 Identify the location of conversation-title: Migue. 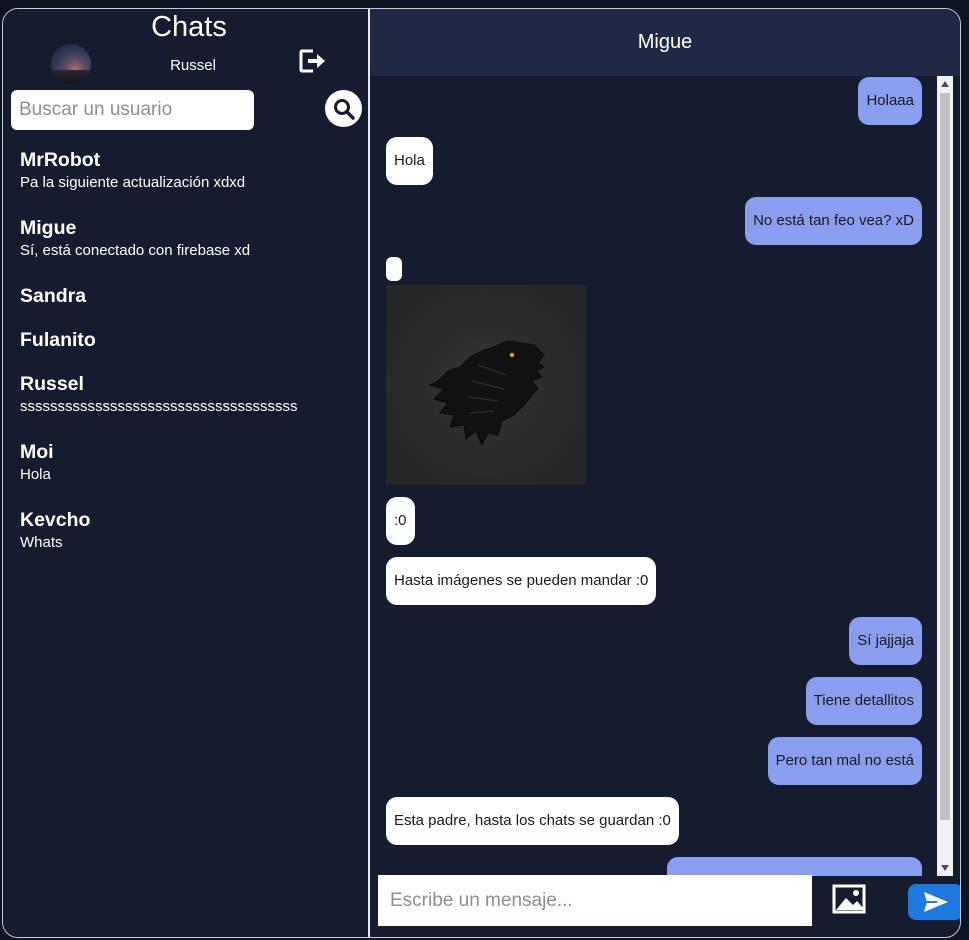
(665, 42).